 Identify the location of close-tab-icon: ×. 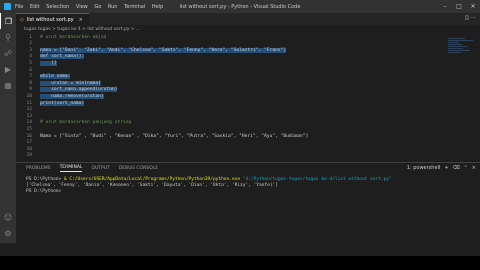
(81, 20).